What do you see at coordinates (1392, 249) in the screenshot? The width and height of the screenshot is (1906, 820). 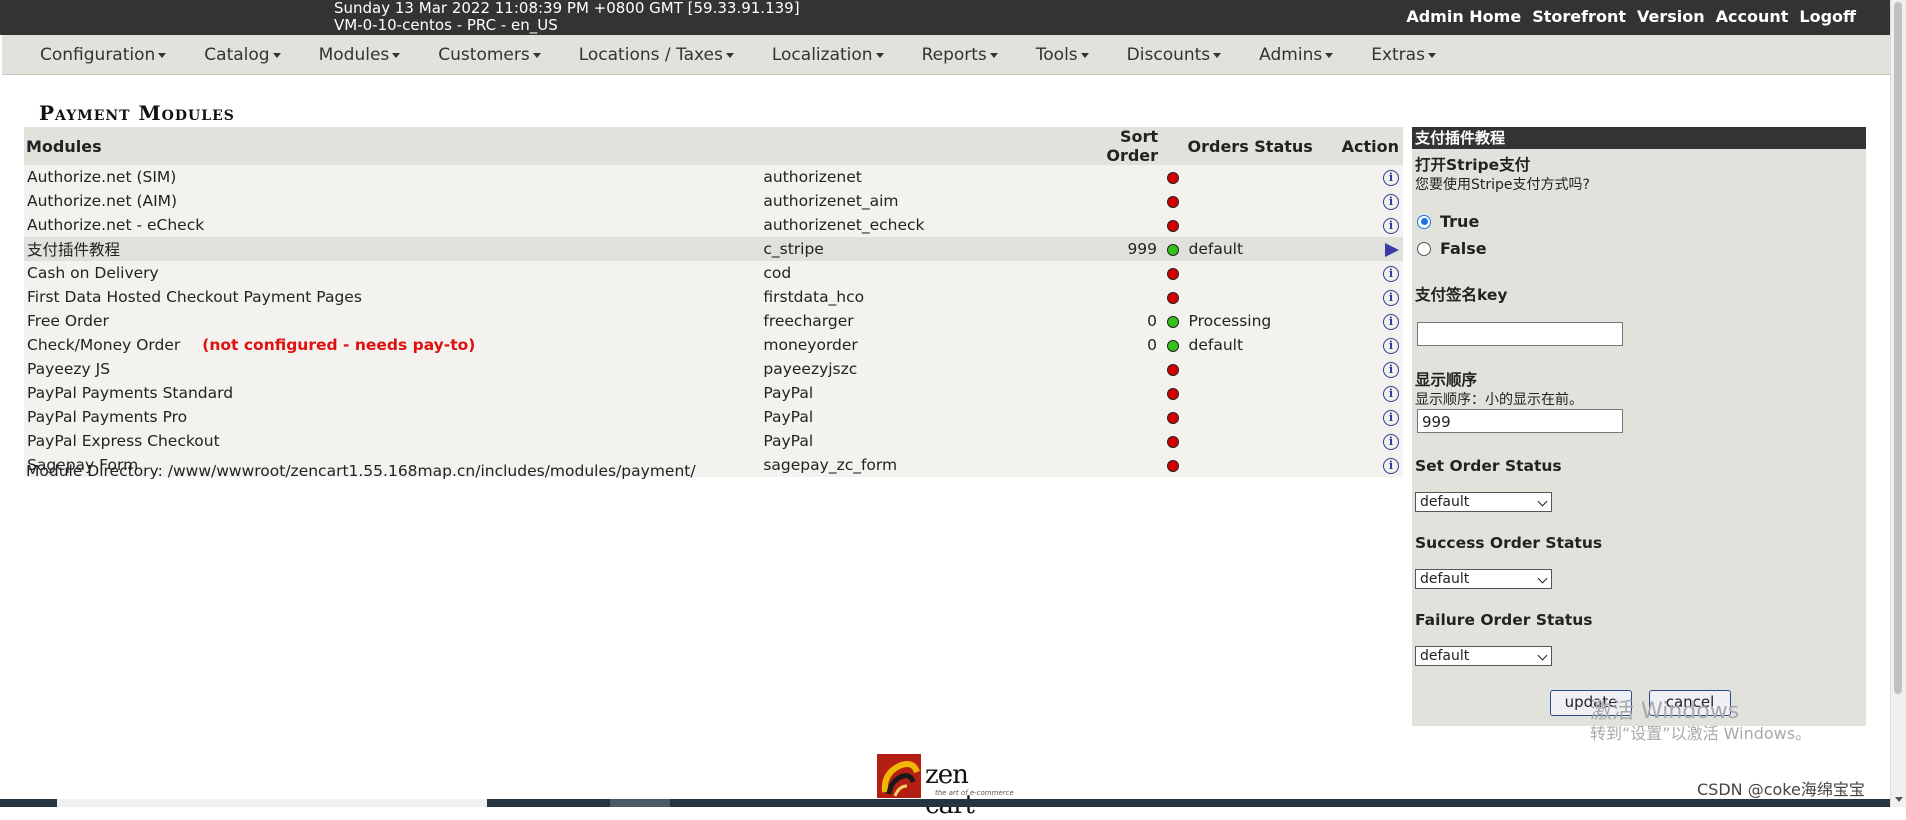 I see `play-icon` at bounding box center [1392, 249].